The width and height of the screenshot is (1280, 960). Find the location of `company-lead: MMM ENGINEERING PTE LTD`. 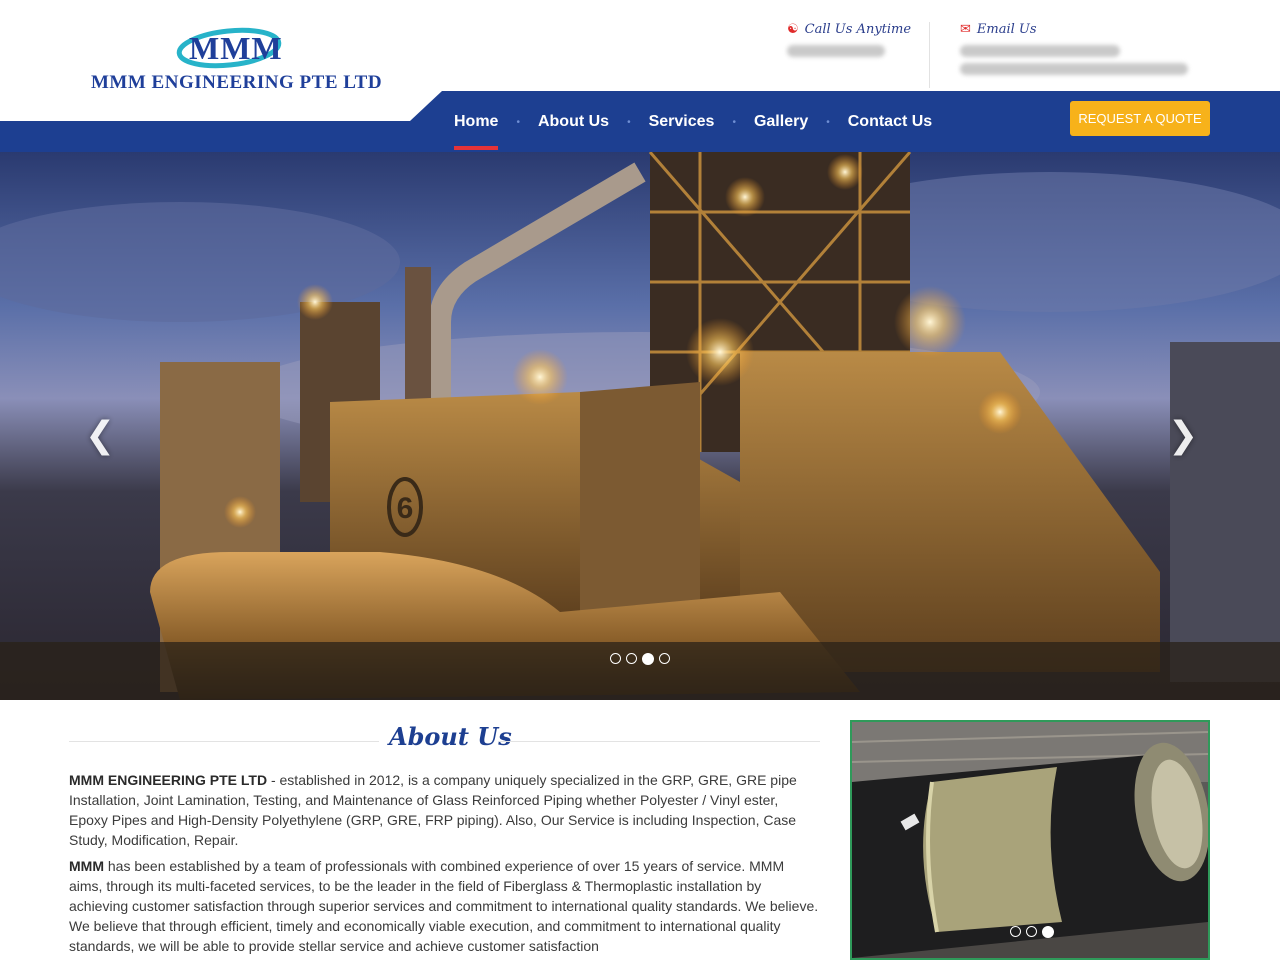

company-lead: MMM ENGINEERING PTE LTD is located at coordinates (168, 780).